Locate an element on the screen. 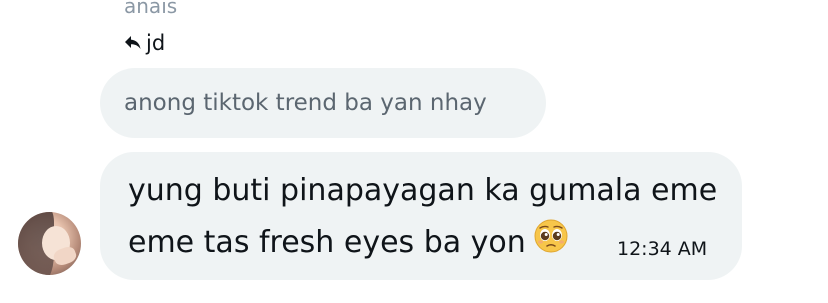 This screenshot has width=828, height=303. reply-to-name: jd is located at coordinates (156, 43).